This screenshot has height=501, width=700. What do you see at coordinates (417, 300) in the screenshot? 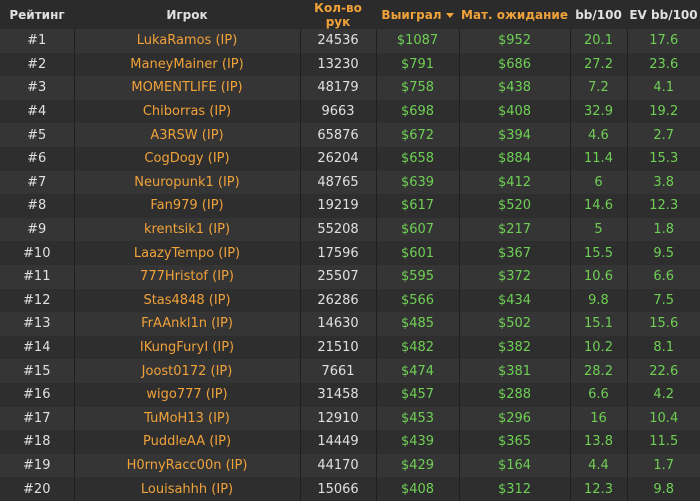
I see `won-cell: $566` at bounding box center [417, 300].